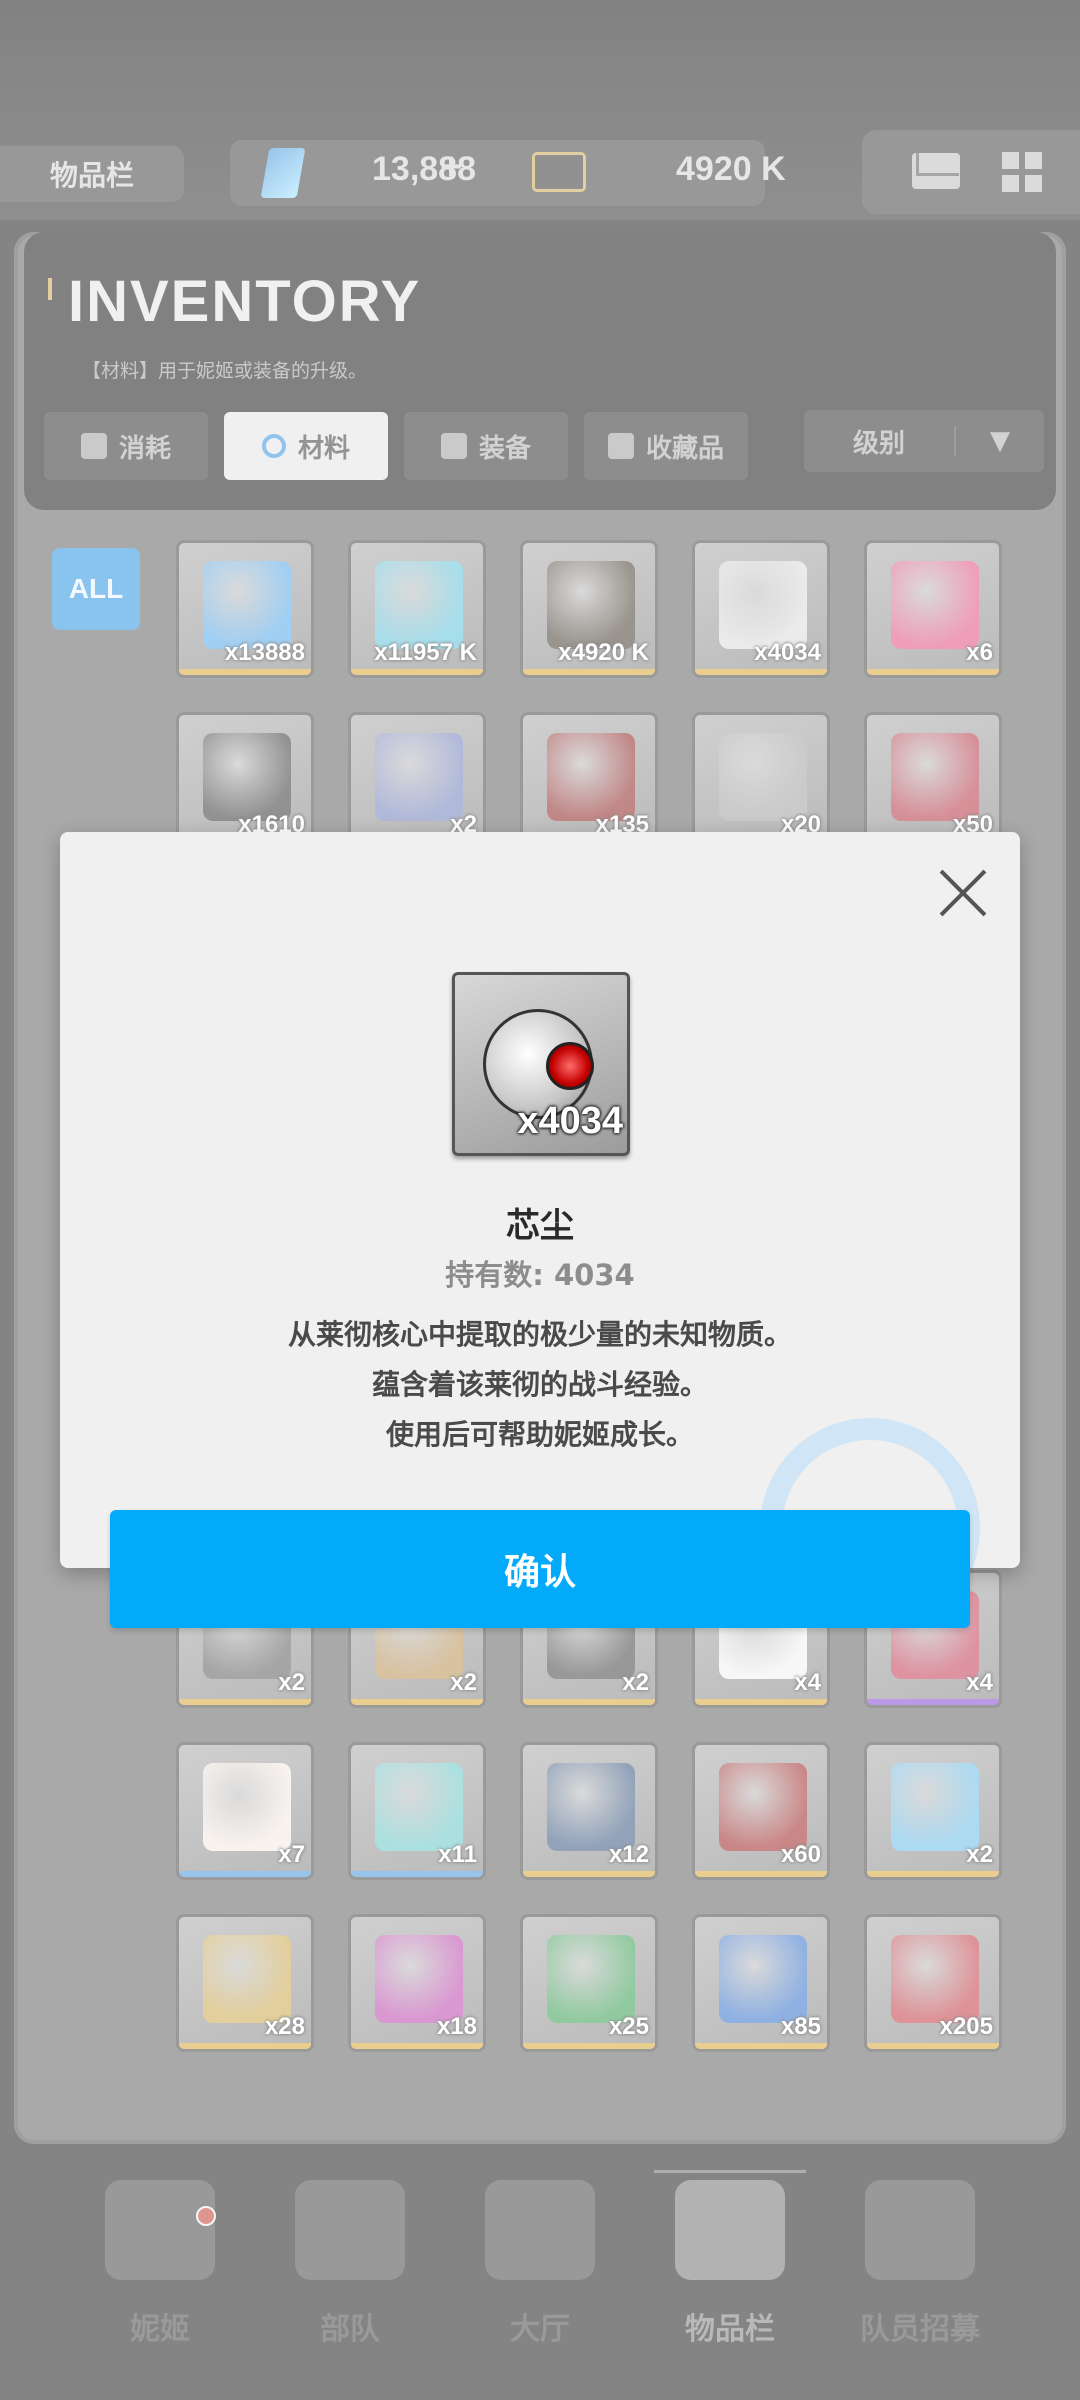  What do you see at coordinates (570, 1121) in the screenshot?
I see `item-count: x4034` at bounding box center [570, 1121].